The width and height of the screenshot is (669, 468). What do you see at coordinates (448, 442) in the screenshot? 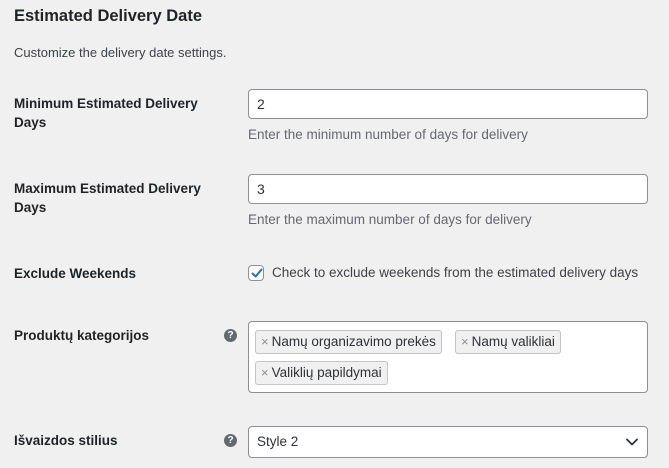
I see `style-select: Style 2` at bounding box center [448, 442].